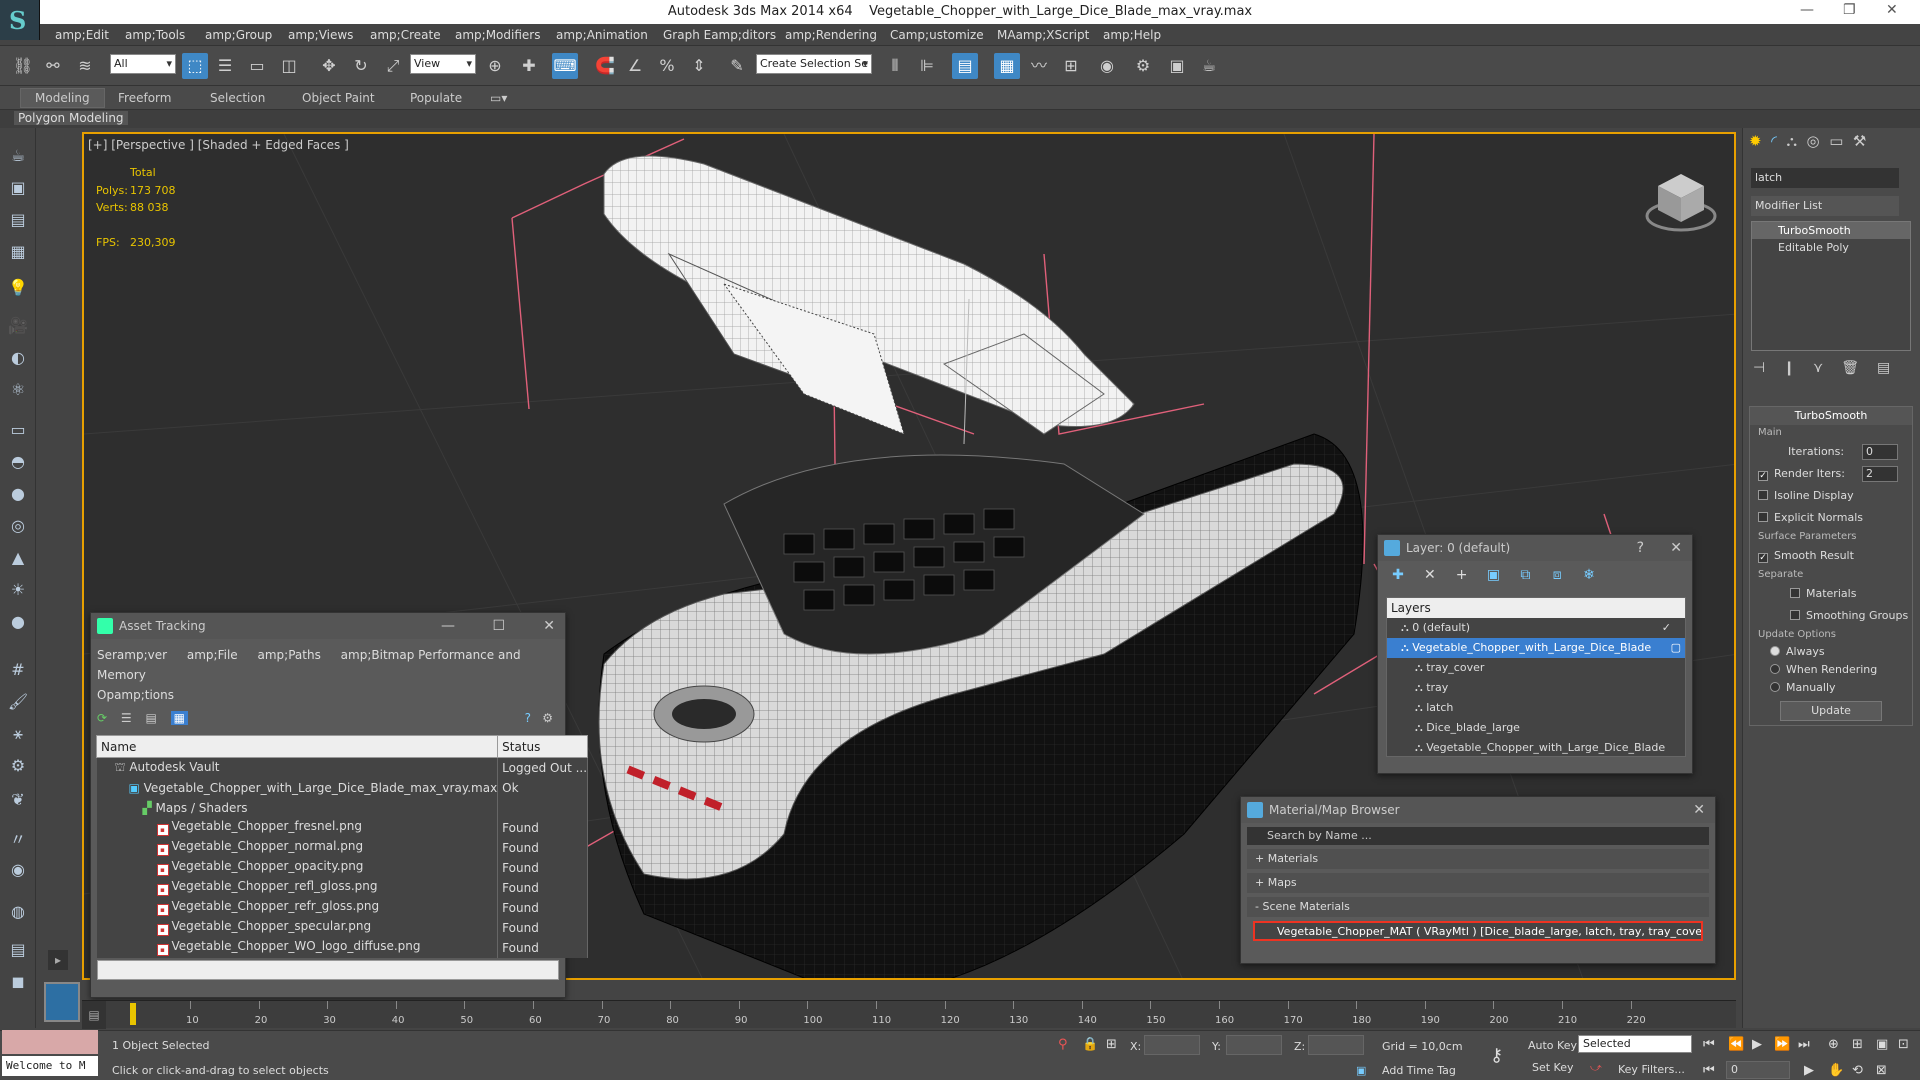 The height and width of the screenshot is (1080, 1920). I want to click on angle-snap-icon: ∠, so click(635, 66).